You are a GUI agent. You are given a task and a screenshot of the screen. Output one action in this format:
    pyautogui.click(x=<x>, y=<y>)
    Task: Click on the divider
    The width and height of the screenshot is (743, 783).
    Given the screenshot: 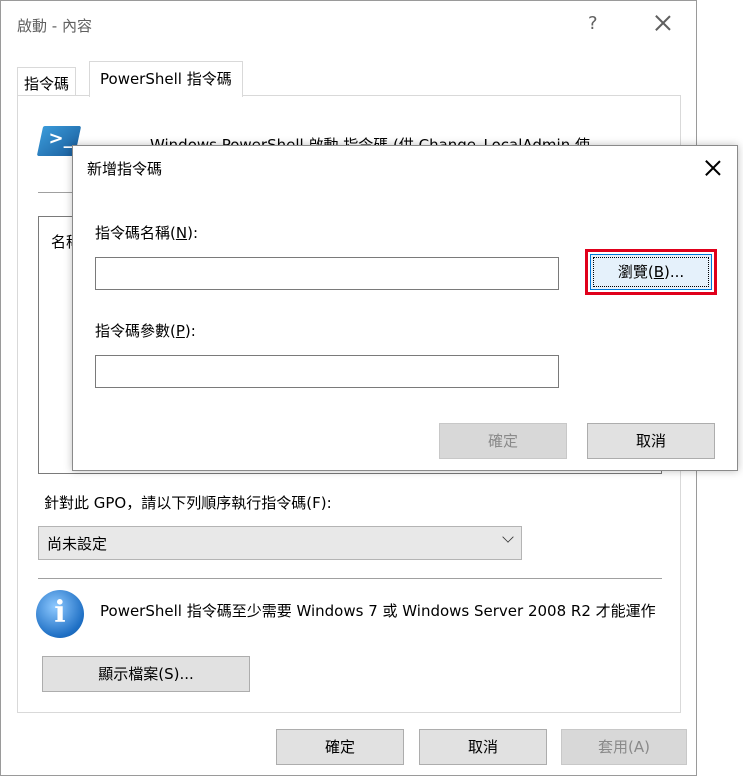 What is the action you would take?
    pyautogui.click(x=350, y=578)
    